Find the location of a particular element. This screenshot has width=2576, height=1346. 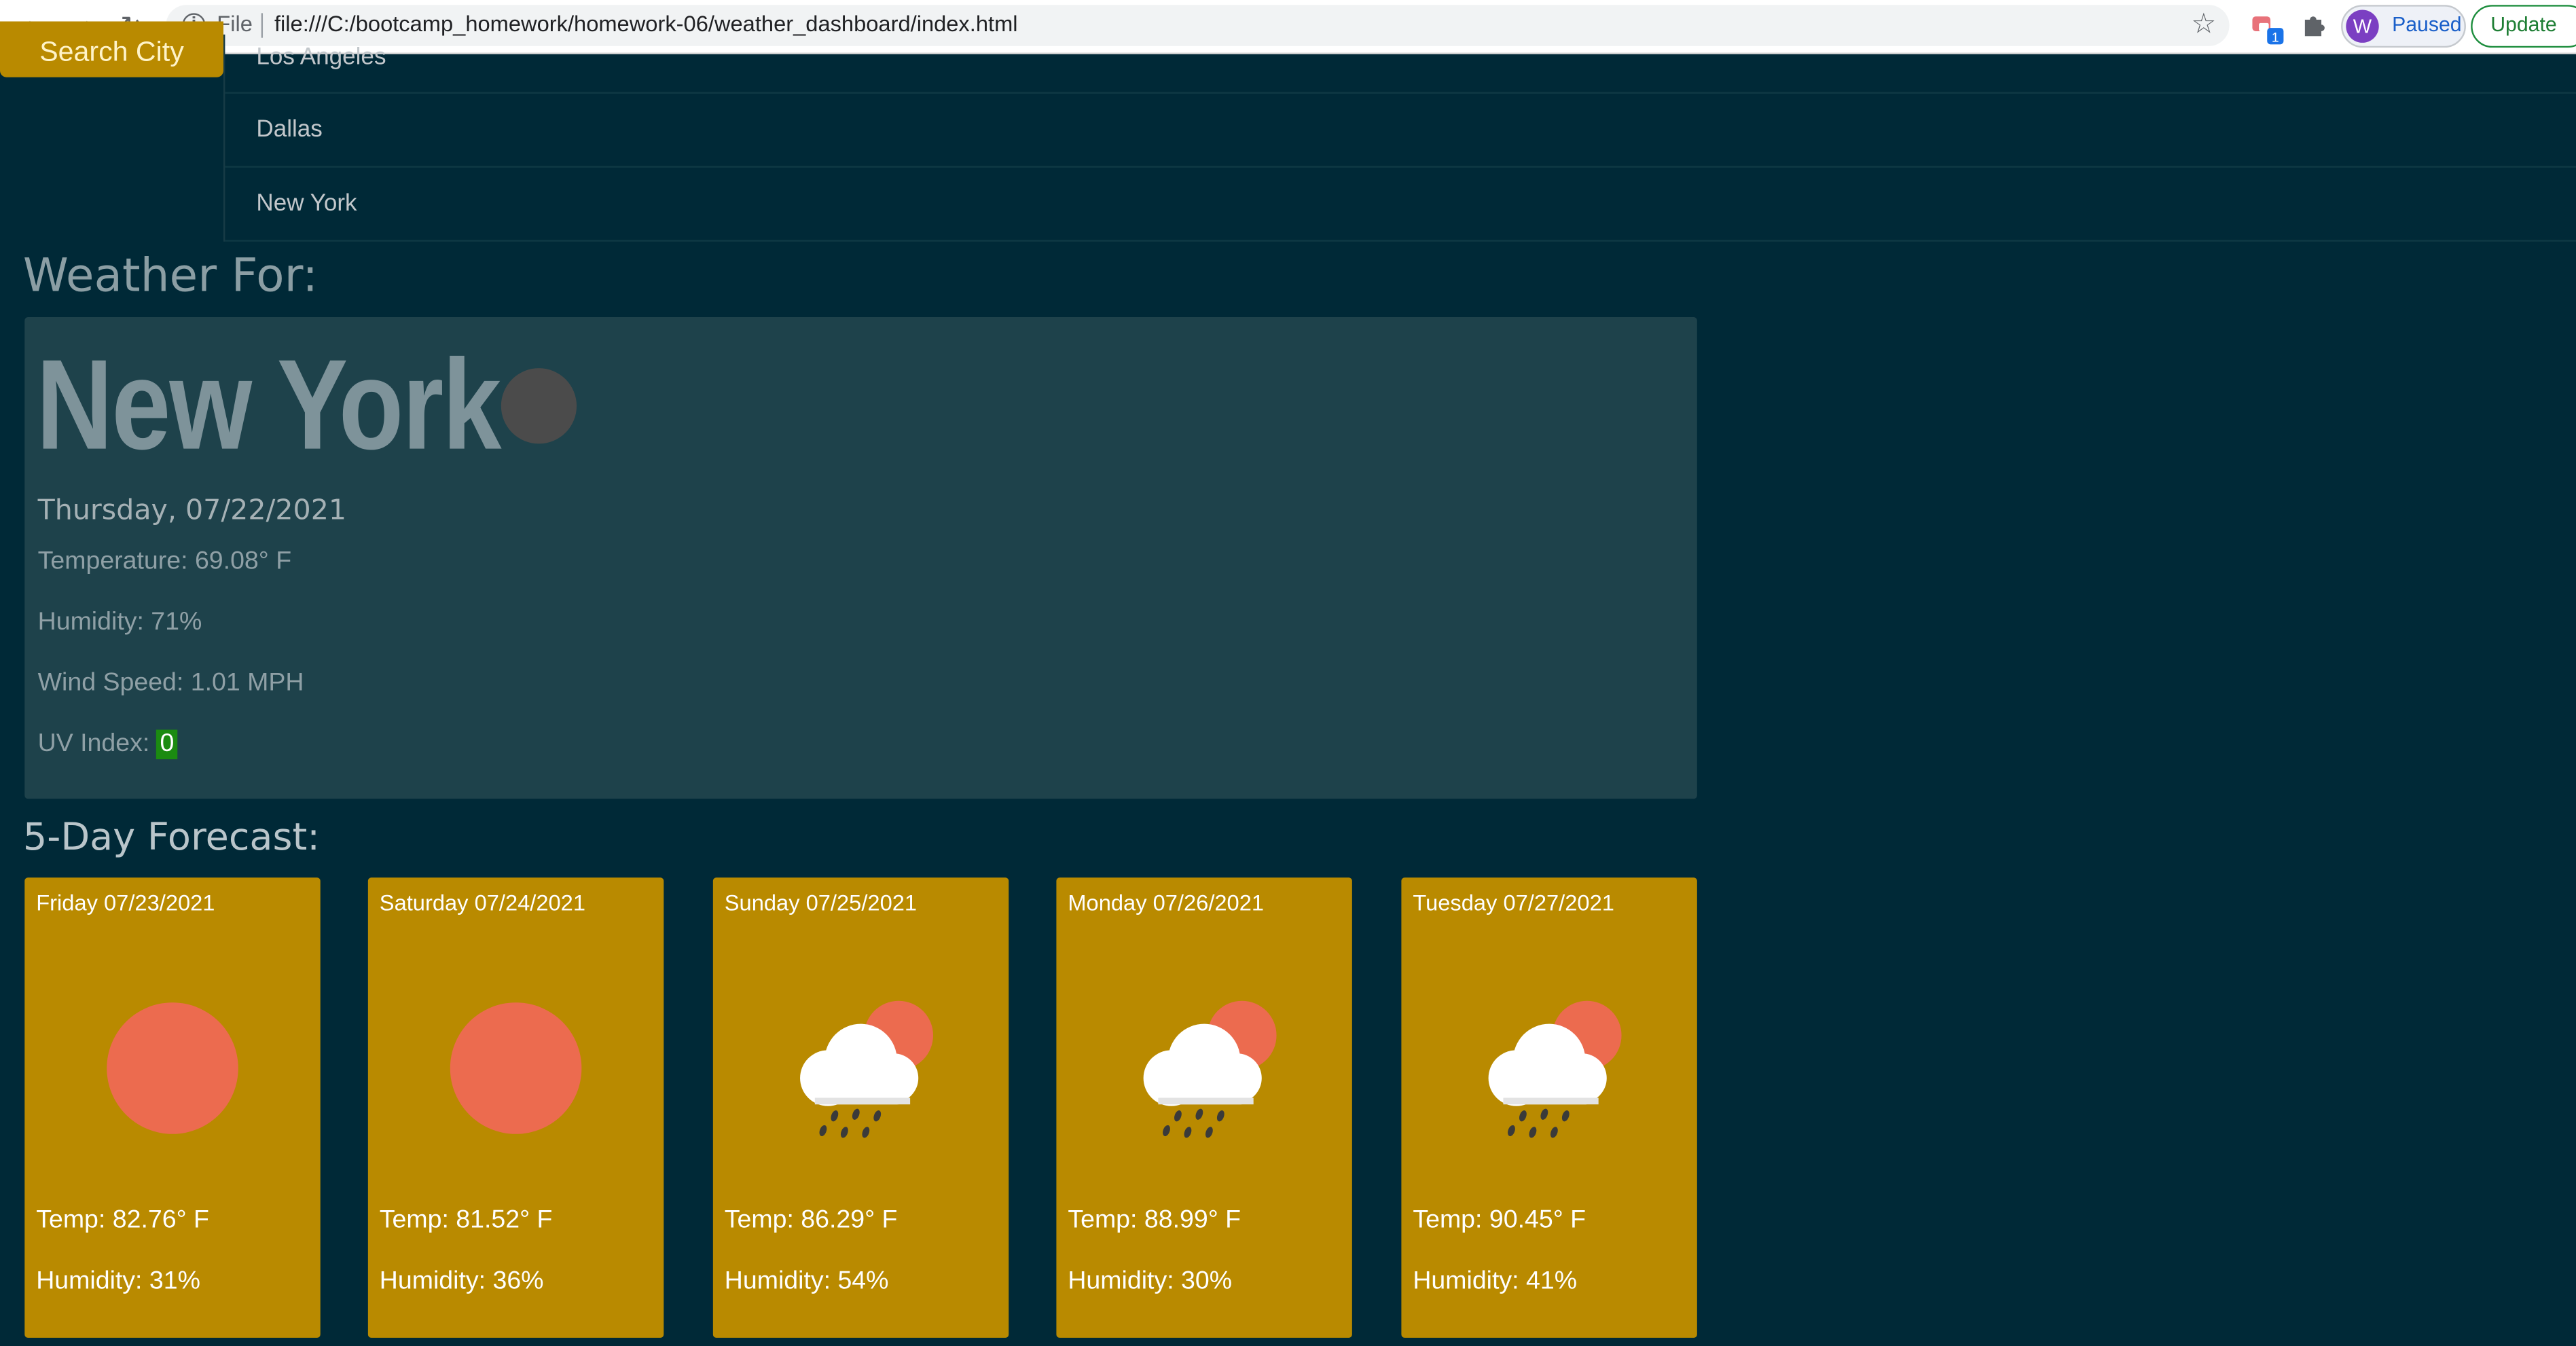

wind-speed-text: Wind Speed: 1.01 MPH is located at coordinates (170, 683).